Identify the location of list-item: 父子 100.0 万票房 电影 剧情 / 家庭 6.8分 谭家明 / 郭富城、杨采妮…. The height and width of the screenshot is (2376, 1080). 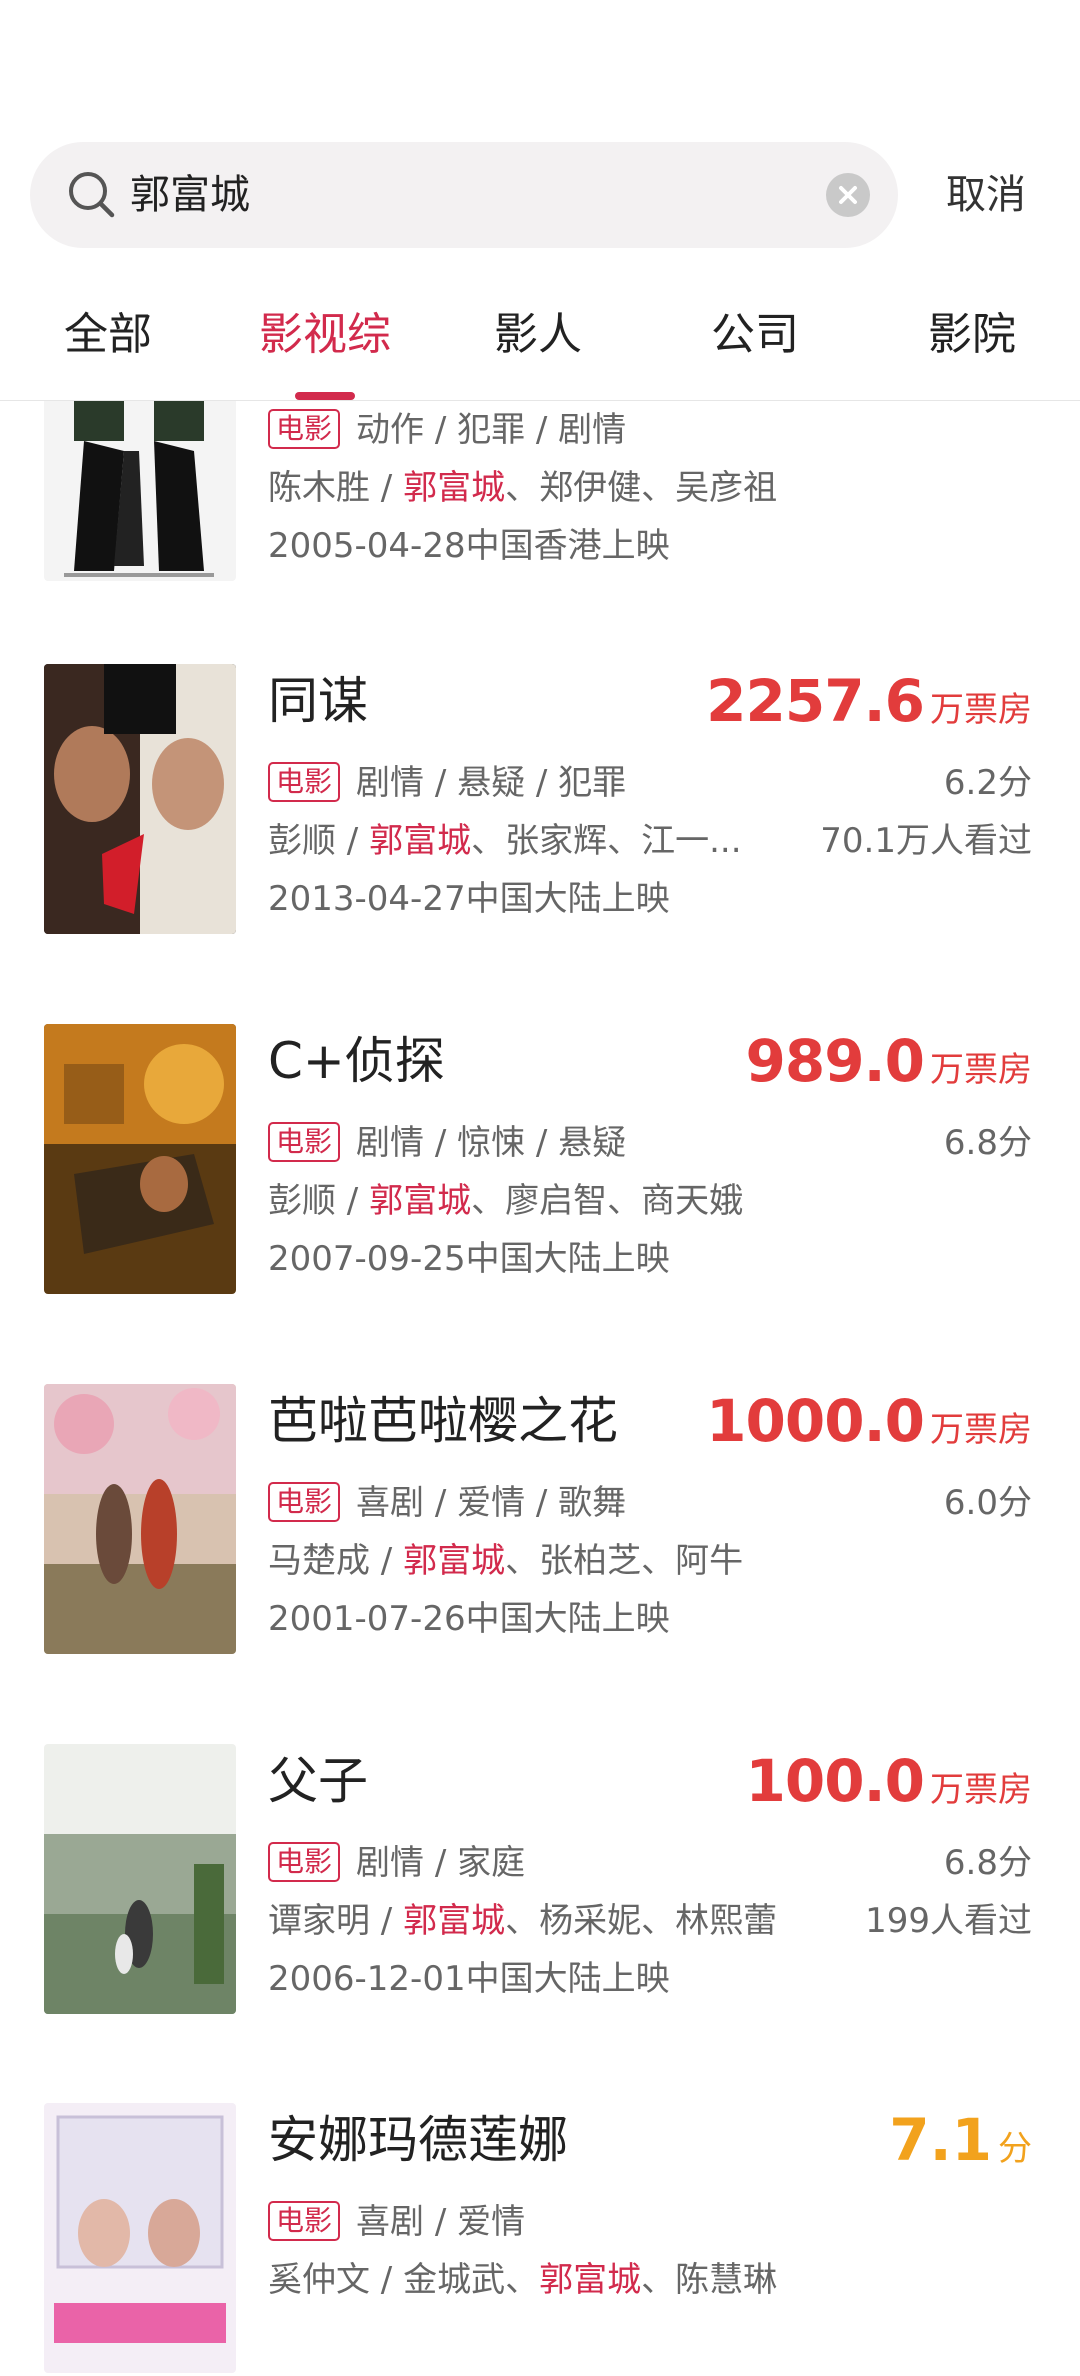
(540, 1879).